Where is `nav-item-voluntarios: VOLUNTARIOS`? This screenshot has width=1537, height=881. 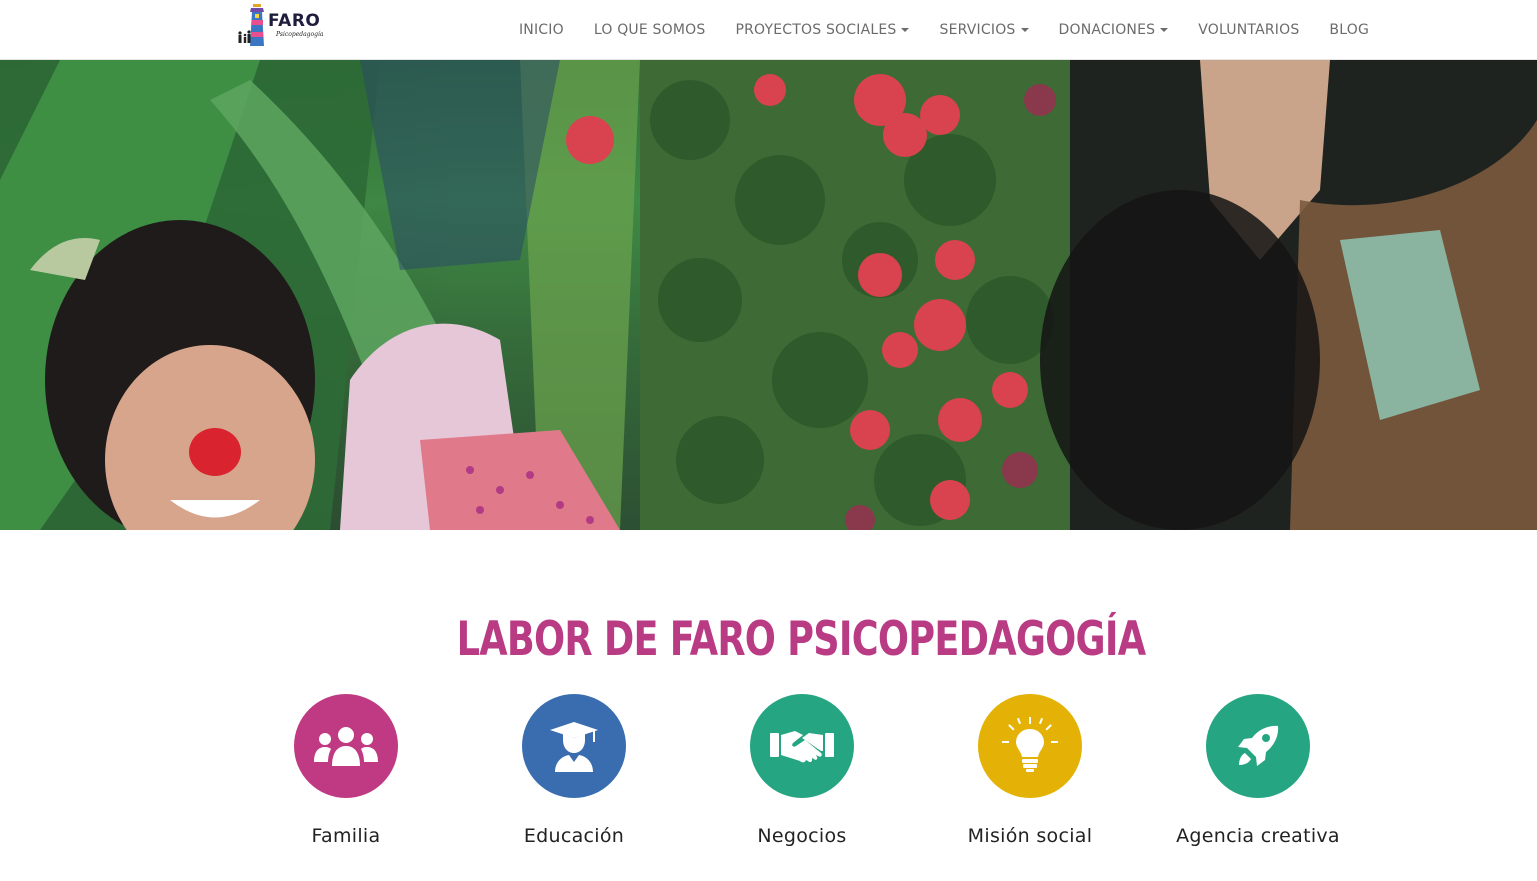
nav-item-voluntarios: VOLUNTARIOS is located at coordinates (1248, 30).